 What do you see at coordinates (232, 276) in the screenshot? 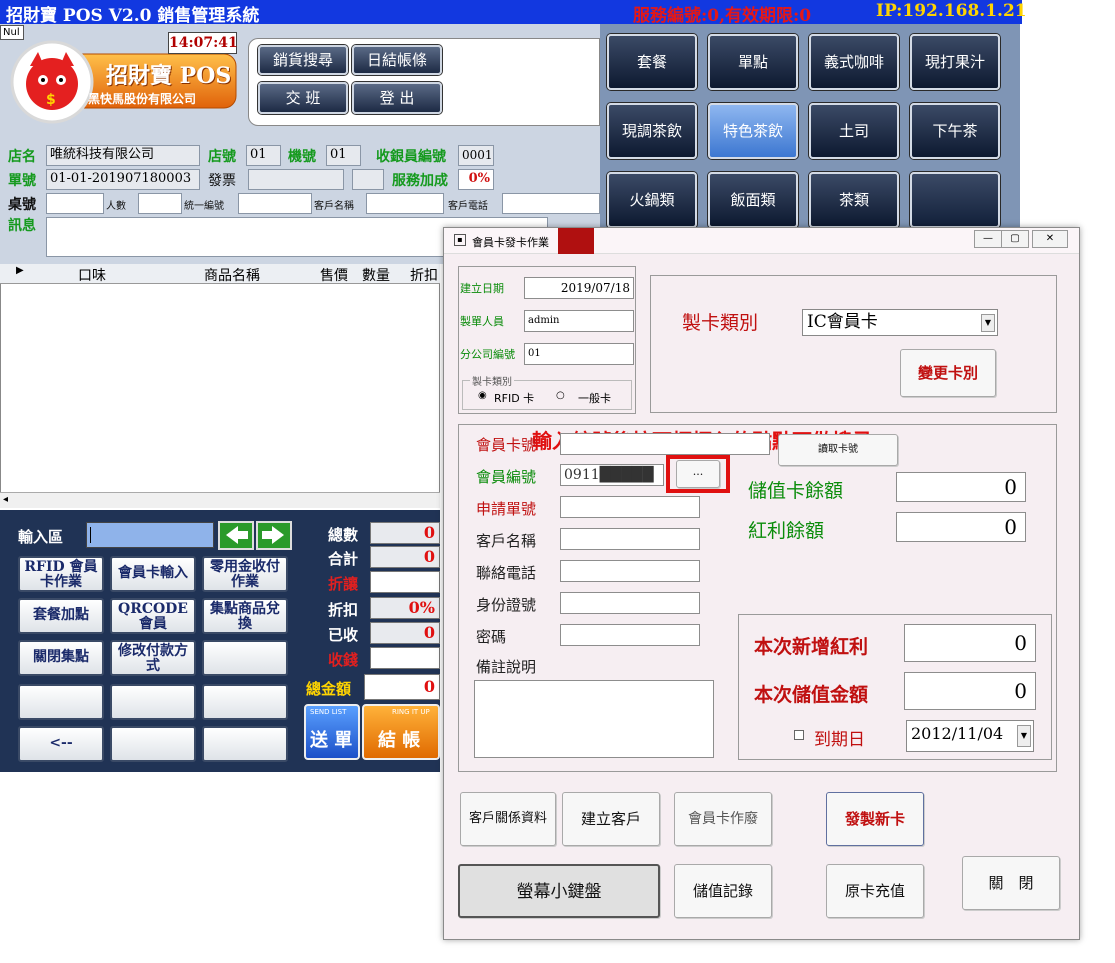
I see `col-product-name: 商品名稱` at bounding box center [232, 276].